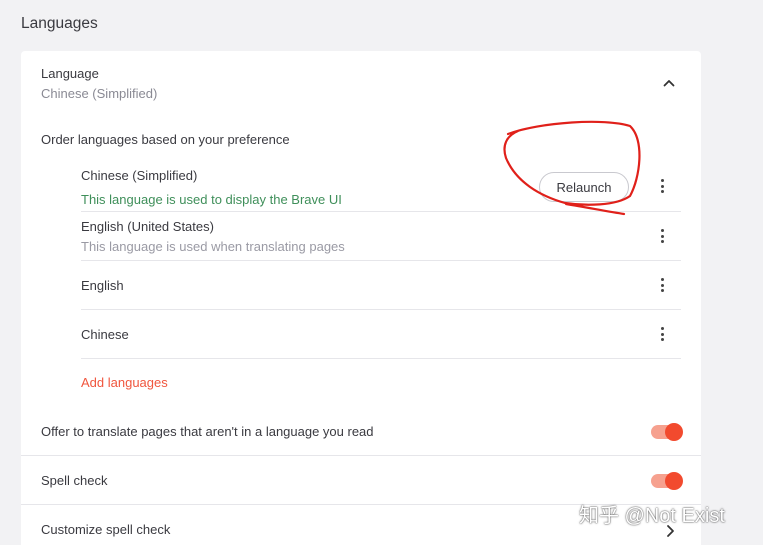 This screenshot has height=545, width=763. Describe the element at coordinates (106, 529) in the screenshot. I see `customize-spellcheck-label: Customize spell check` at that location.